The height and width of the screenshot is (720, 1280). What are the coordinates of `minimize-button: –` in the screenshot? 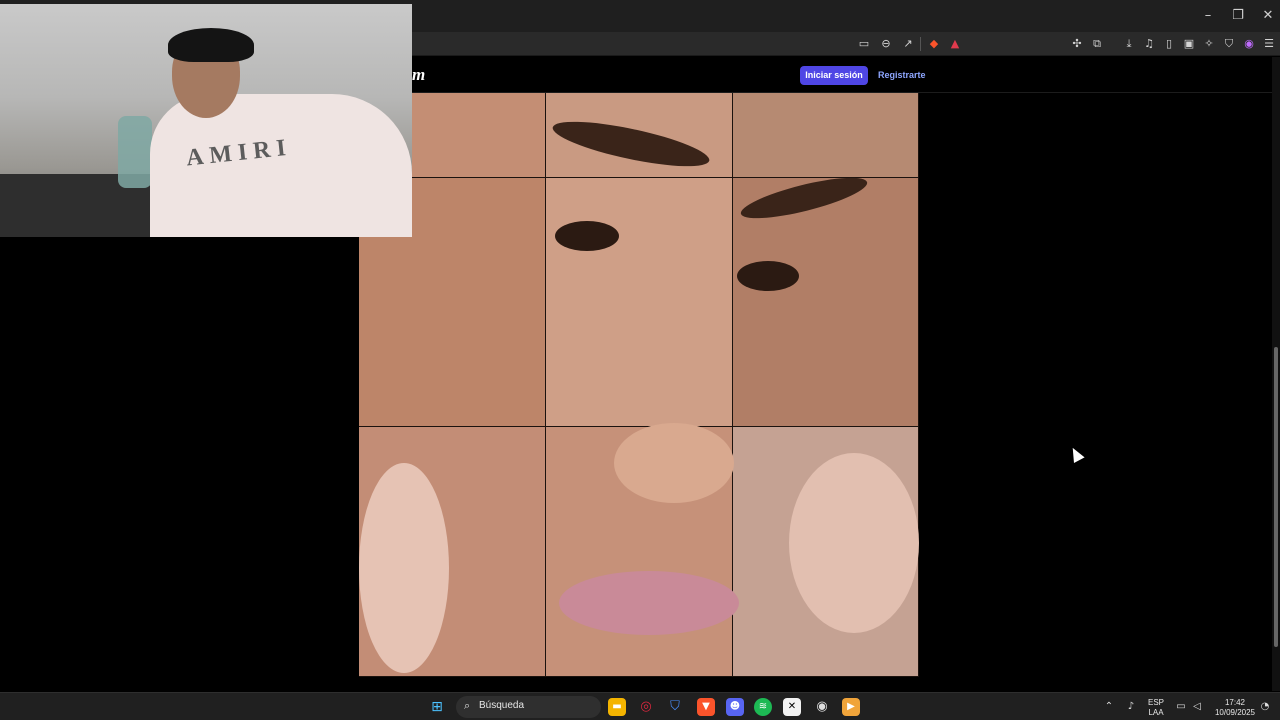 It's located at (1208, 16).